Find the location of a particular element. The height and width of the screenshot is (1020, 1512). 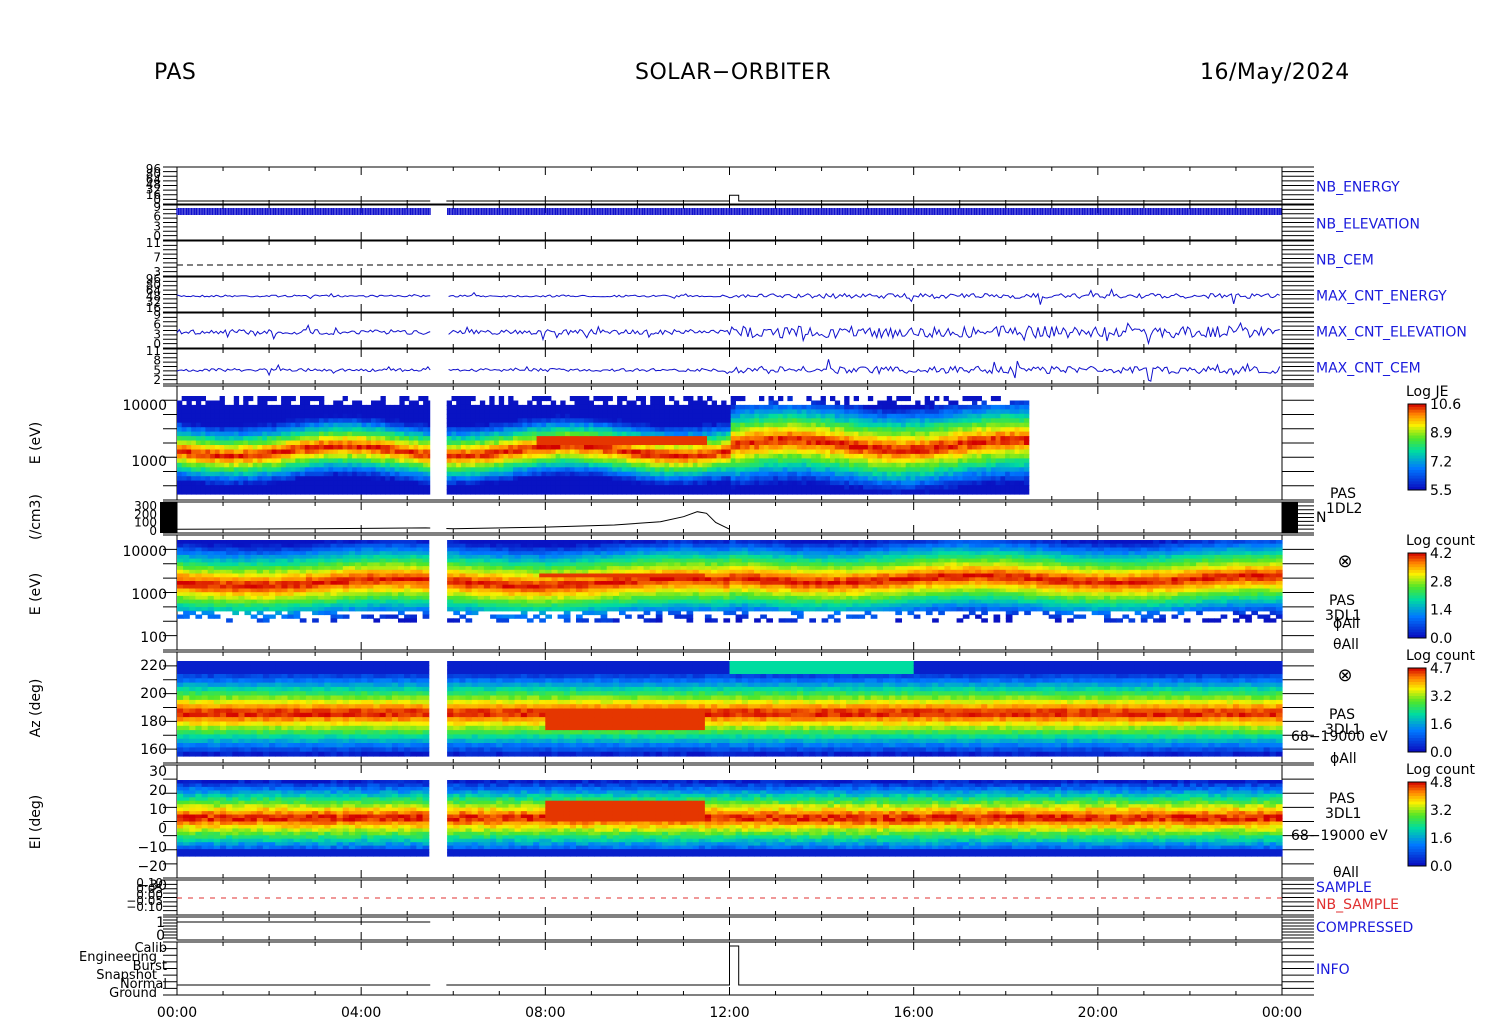

panel-label: MAX_CNT_ENERGY is located at coordinates (1381, 297).